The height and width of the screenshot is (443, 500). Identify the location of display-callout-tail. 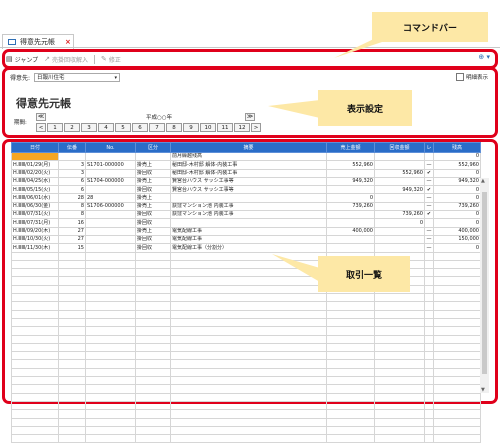
(294, 109).